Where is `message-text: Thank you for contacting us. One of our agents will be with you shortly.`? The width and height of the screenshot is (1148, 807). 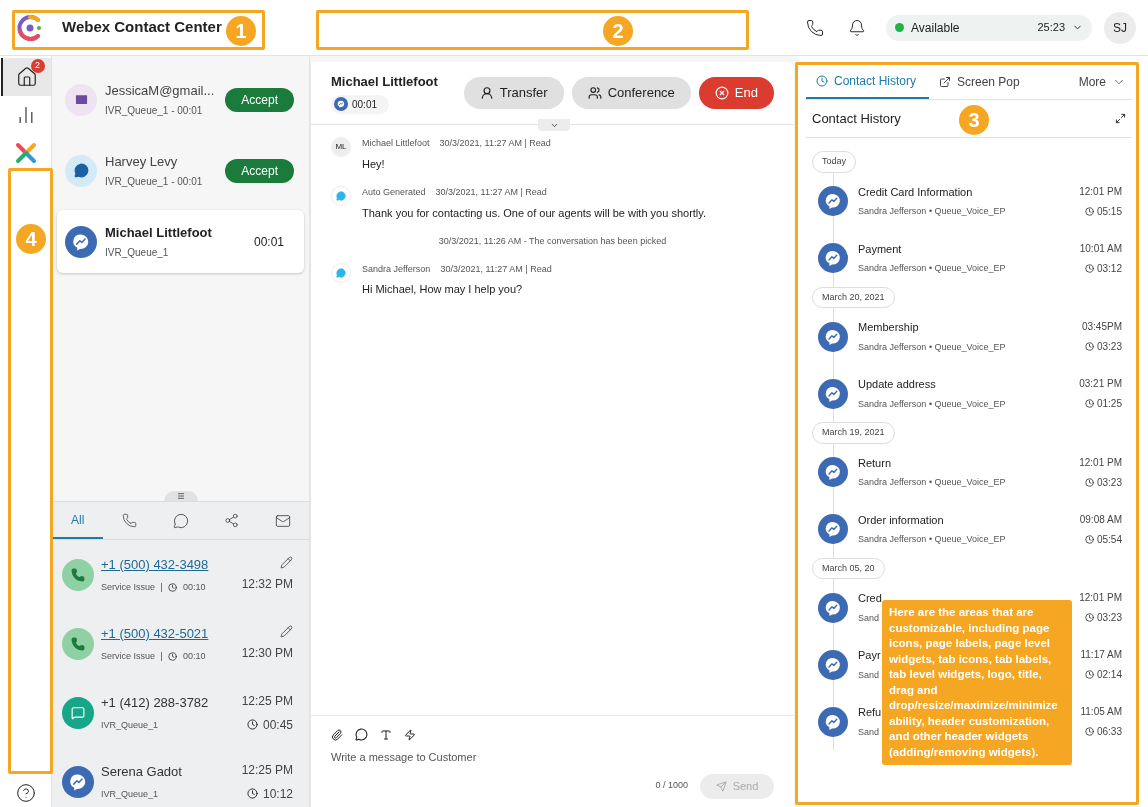 message-text: Thank you for contacting us. One of our agents will be with you shortly. is located at coordinates (534, 213).